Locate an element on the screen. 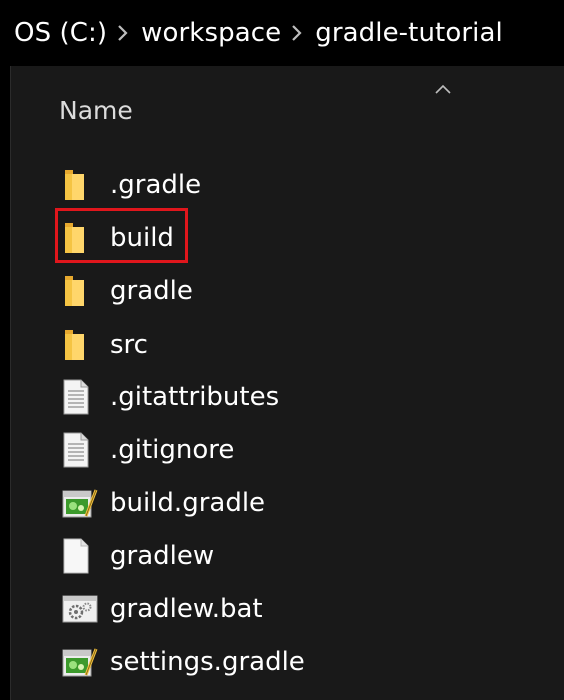  file-name: gradlew is located at coordinates (162, 556).